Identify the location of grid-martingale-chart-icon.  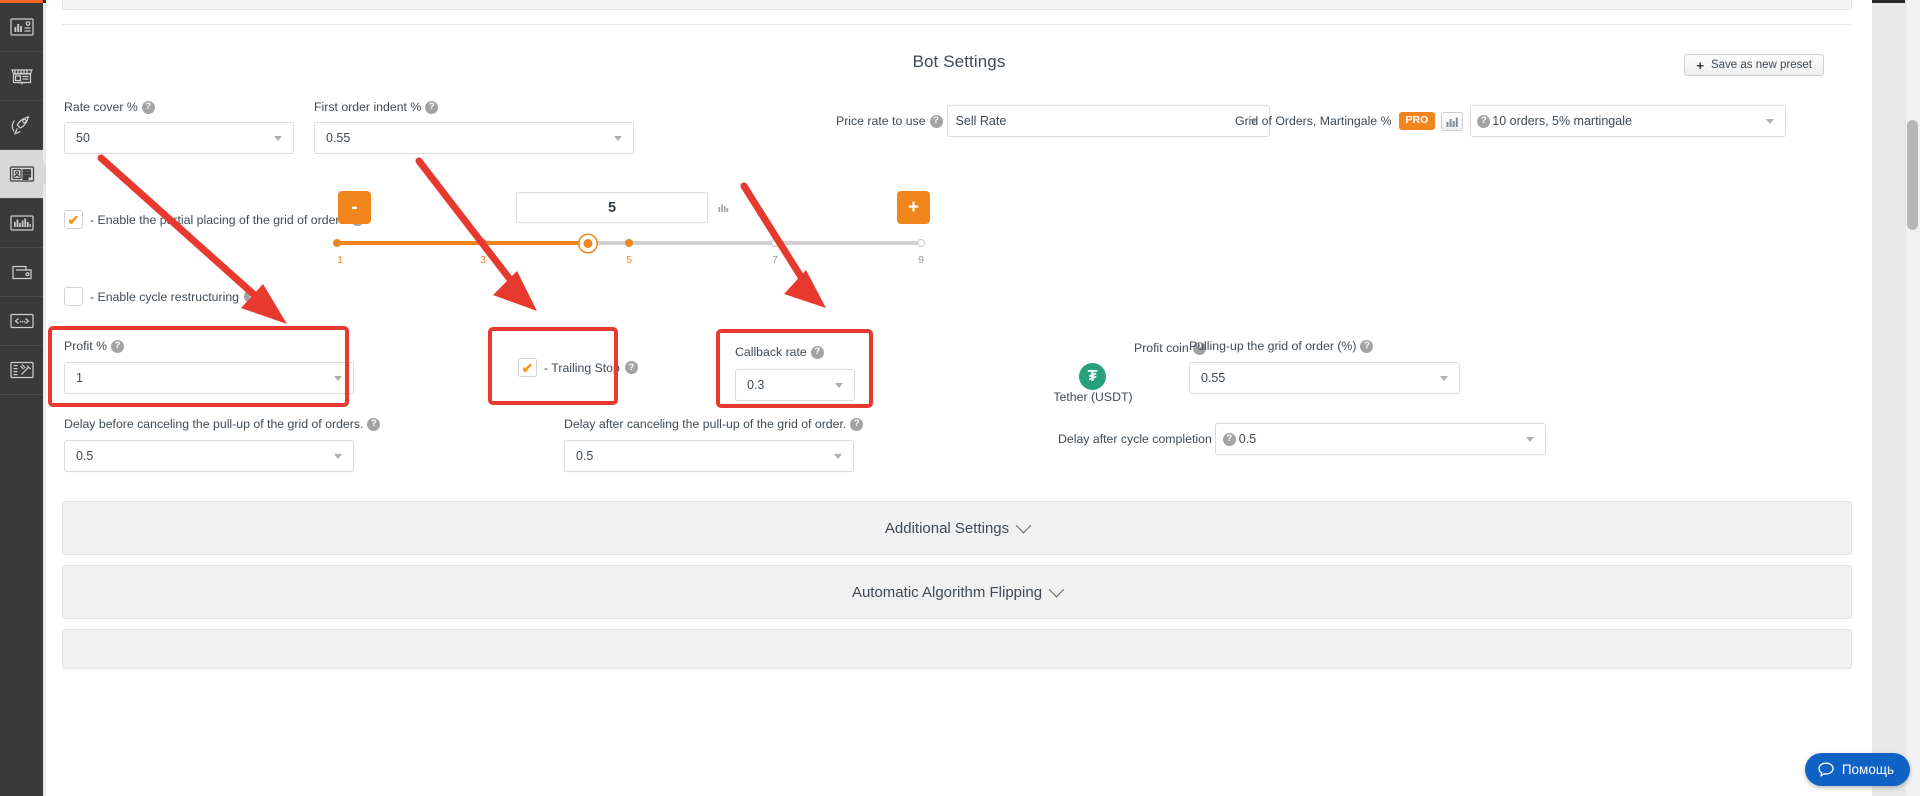
(1452, 121).